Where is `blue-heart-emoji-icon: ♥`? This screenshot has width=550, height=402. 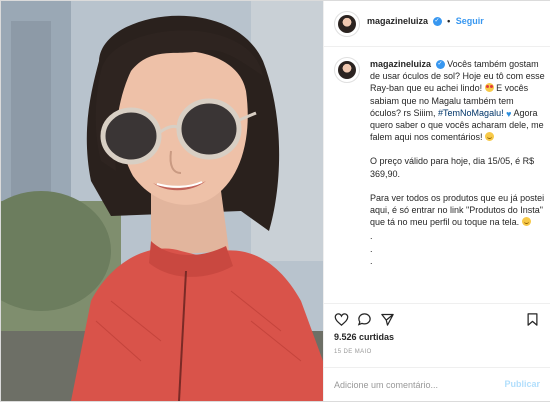 blue-heart-emoji-icon: ♥ is located at coordinates (509, 113).